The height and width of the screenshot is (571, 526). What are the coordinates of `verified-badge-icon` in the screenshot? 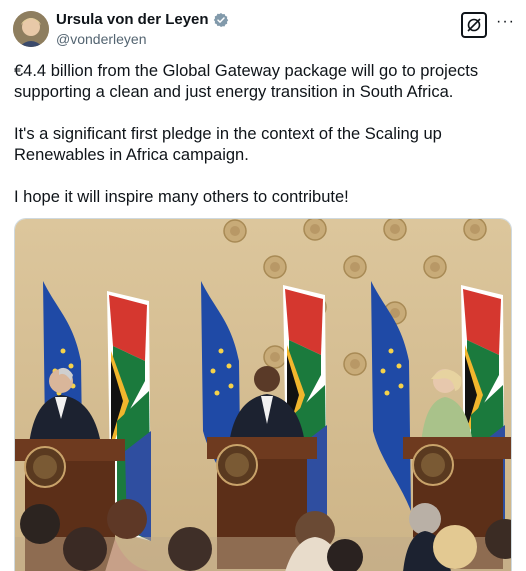 It's located at (221, 20).